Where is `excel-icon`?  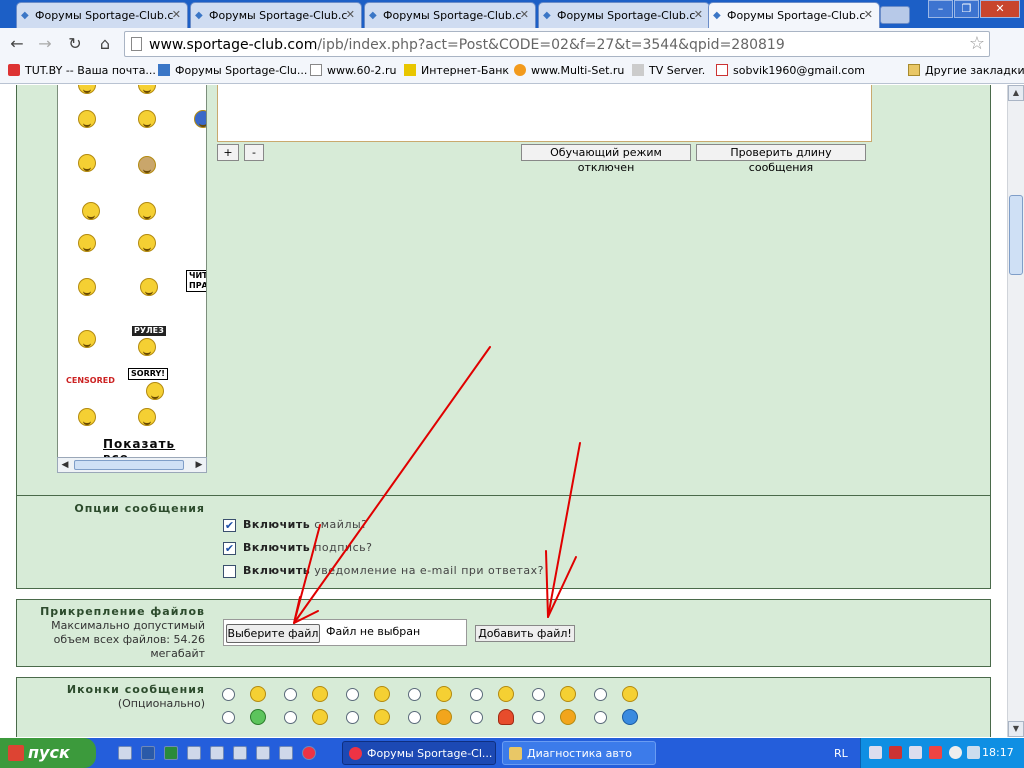 excel-icon is located at coordinates (171, 753).